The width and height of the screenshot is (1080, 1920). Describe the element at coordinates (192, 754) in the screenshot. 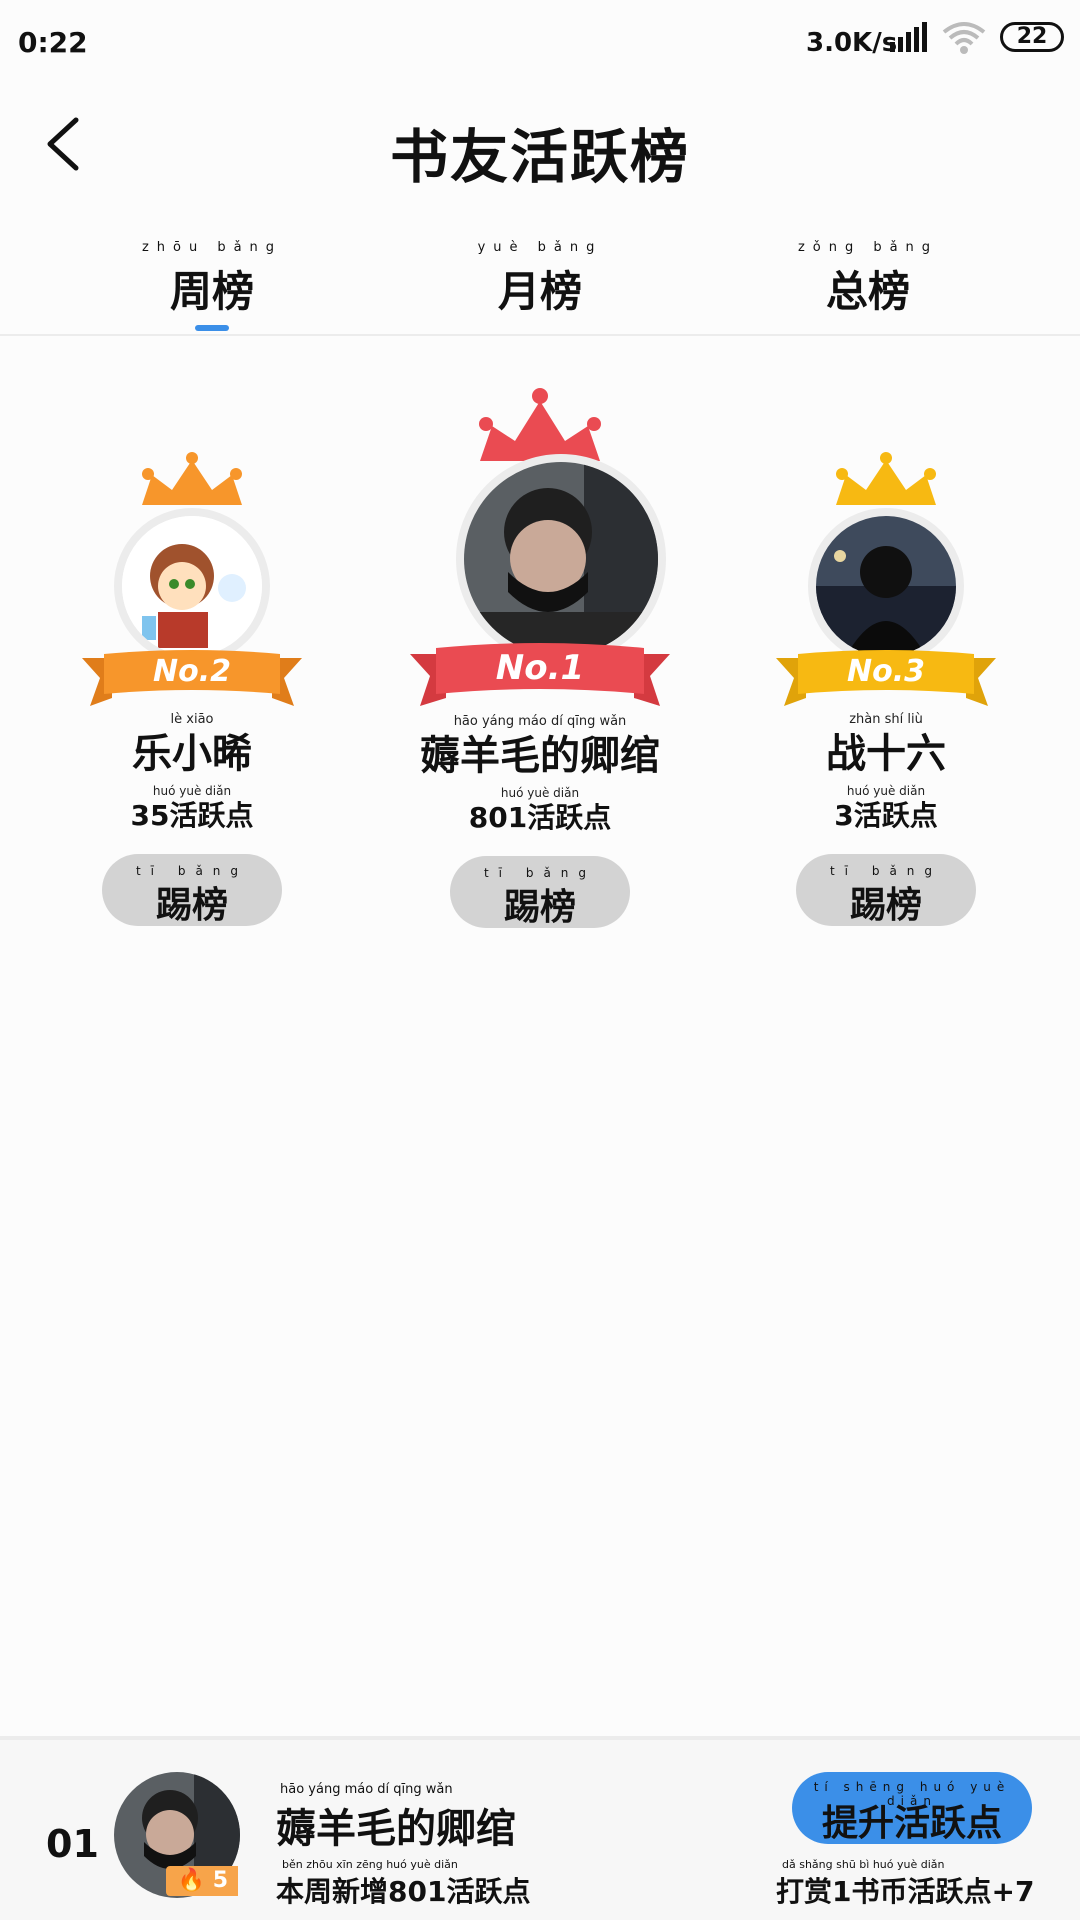

I see `user-name: 乐小晞` at that location.